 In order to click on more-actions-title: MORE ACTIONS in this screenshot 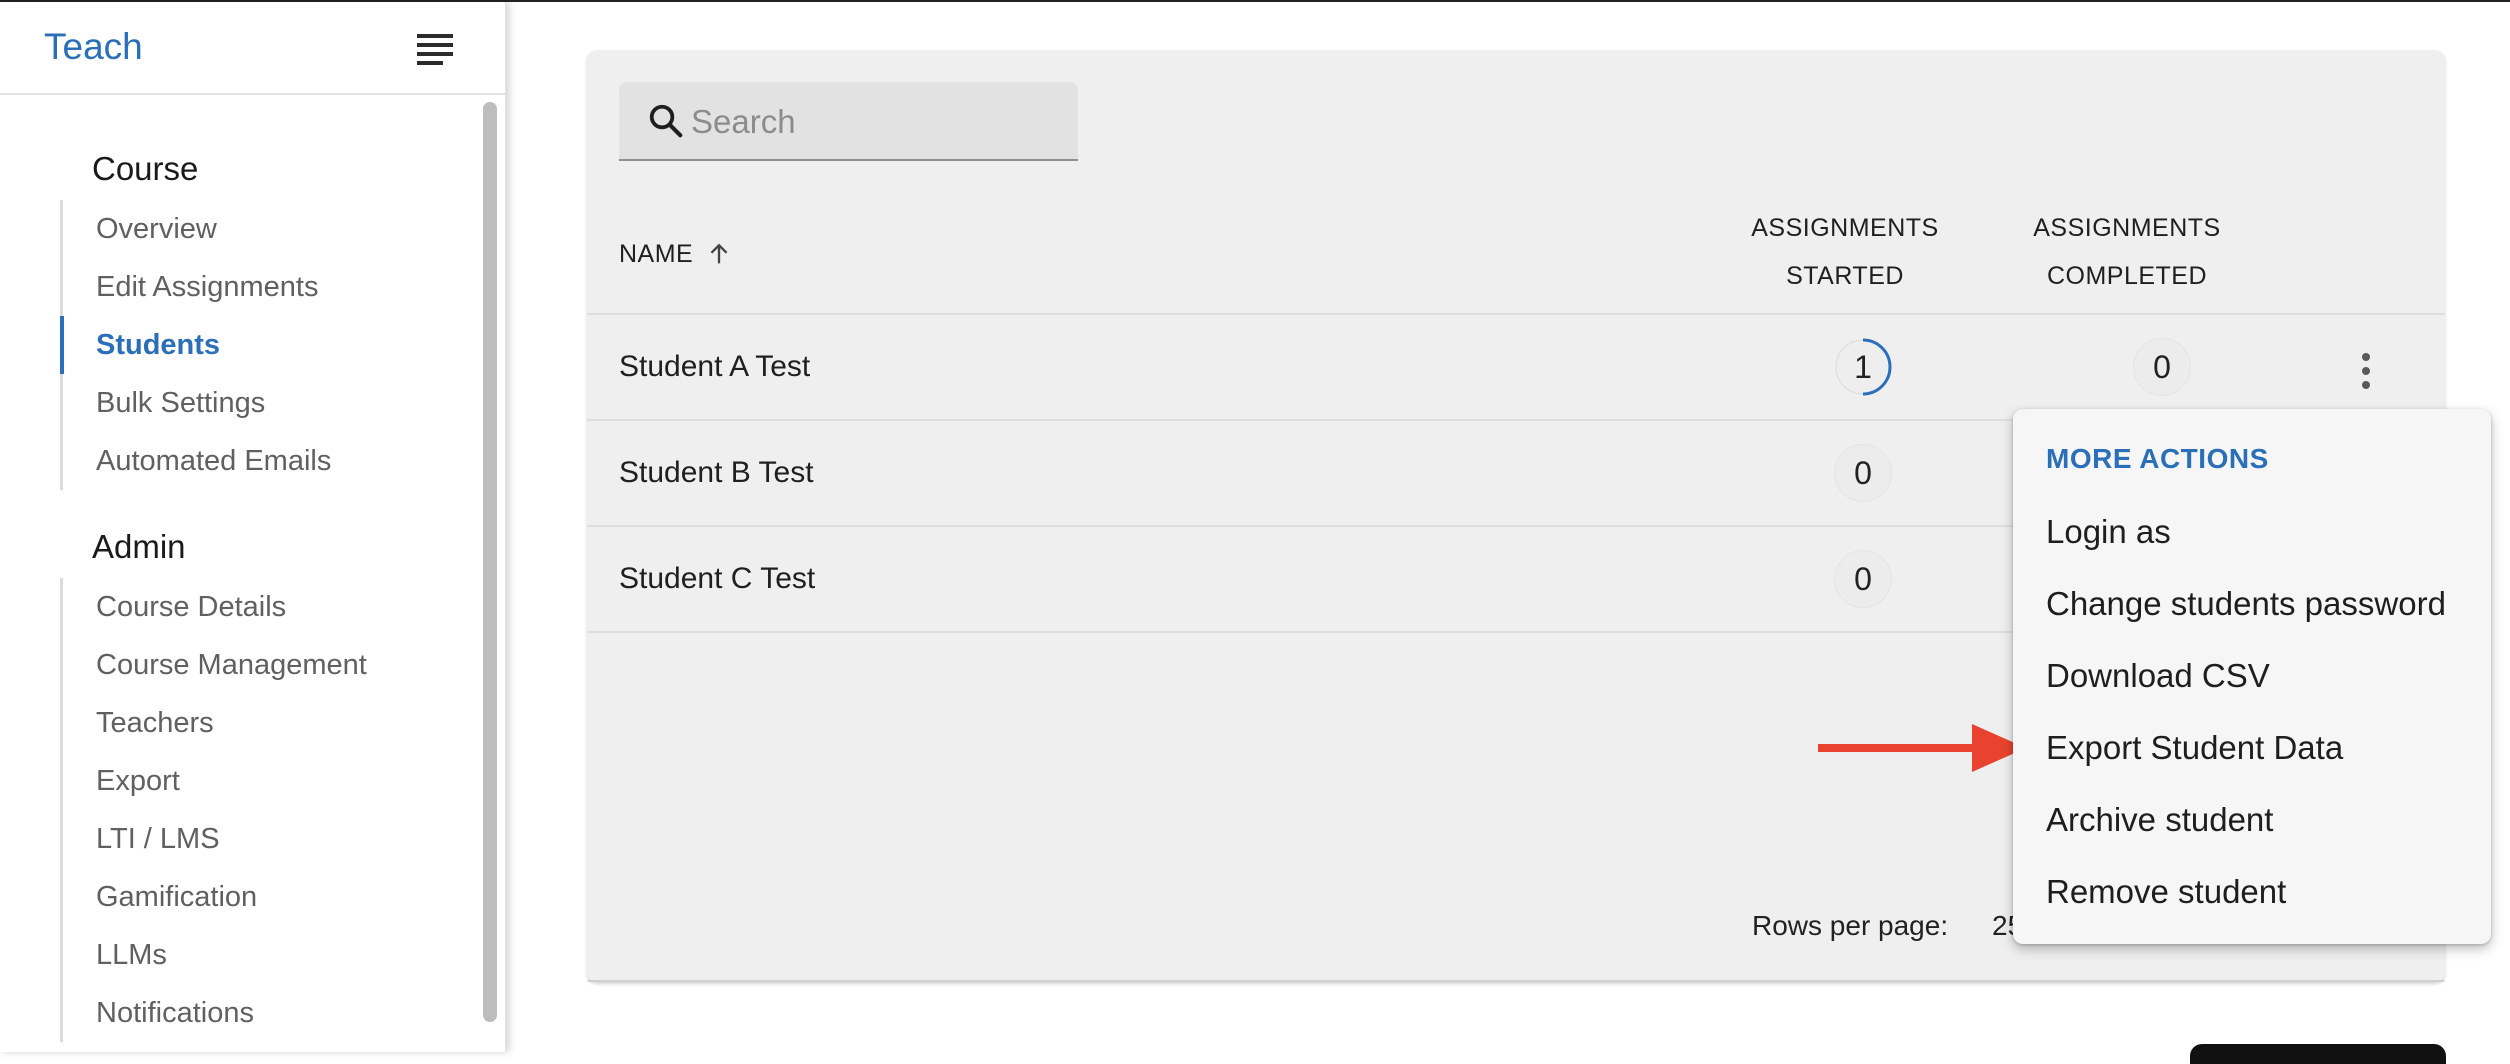, I will do `click(2157, 458)`.